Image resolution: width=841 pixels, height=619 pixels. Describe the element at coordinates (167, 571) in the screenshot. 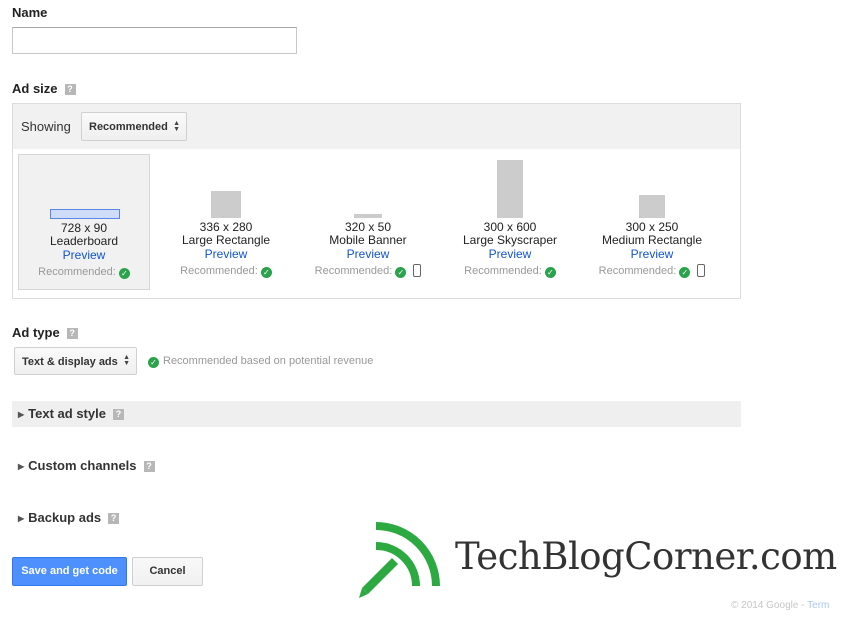

I see `cancel-button: Cancel` at that location.